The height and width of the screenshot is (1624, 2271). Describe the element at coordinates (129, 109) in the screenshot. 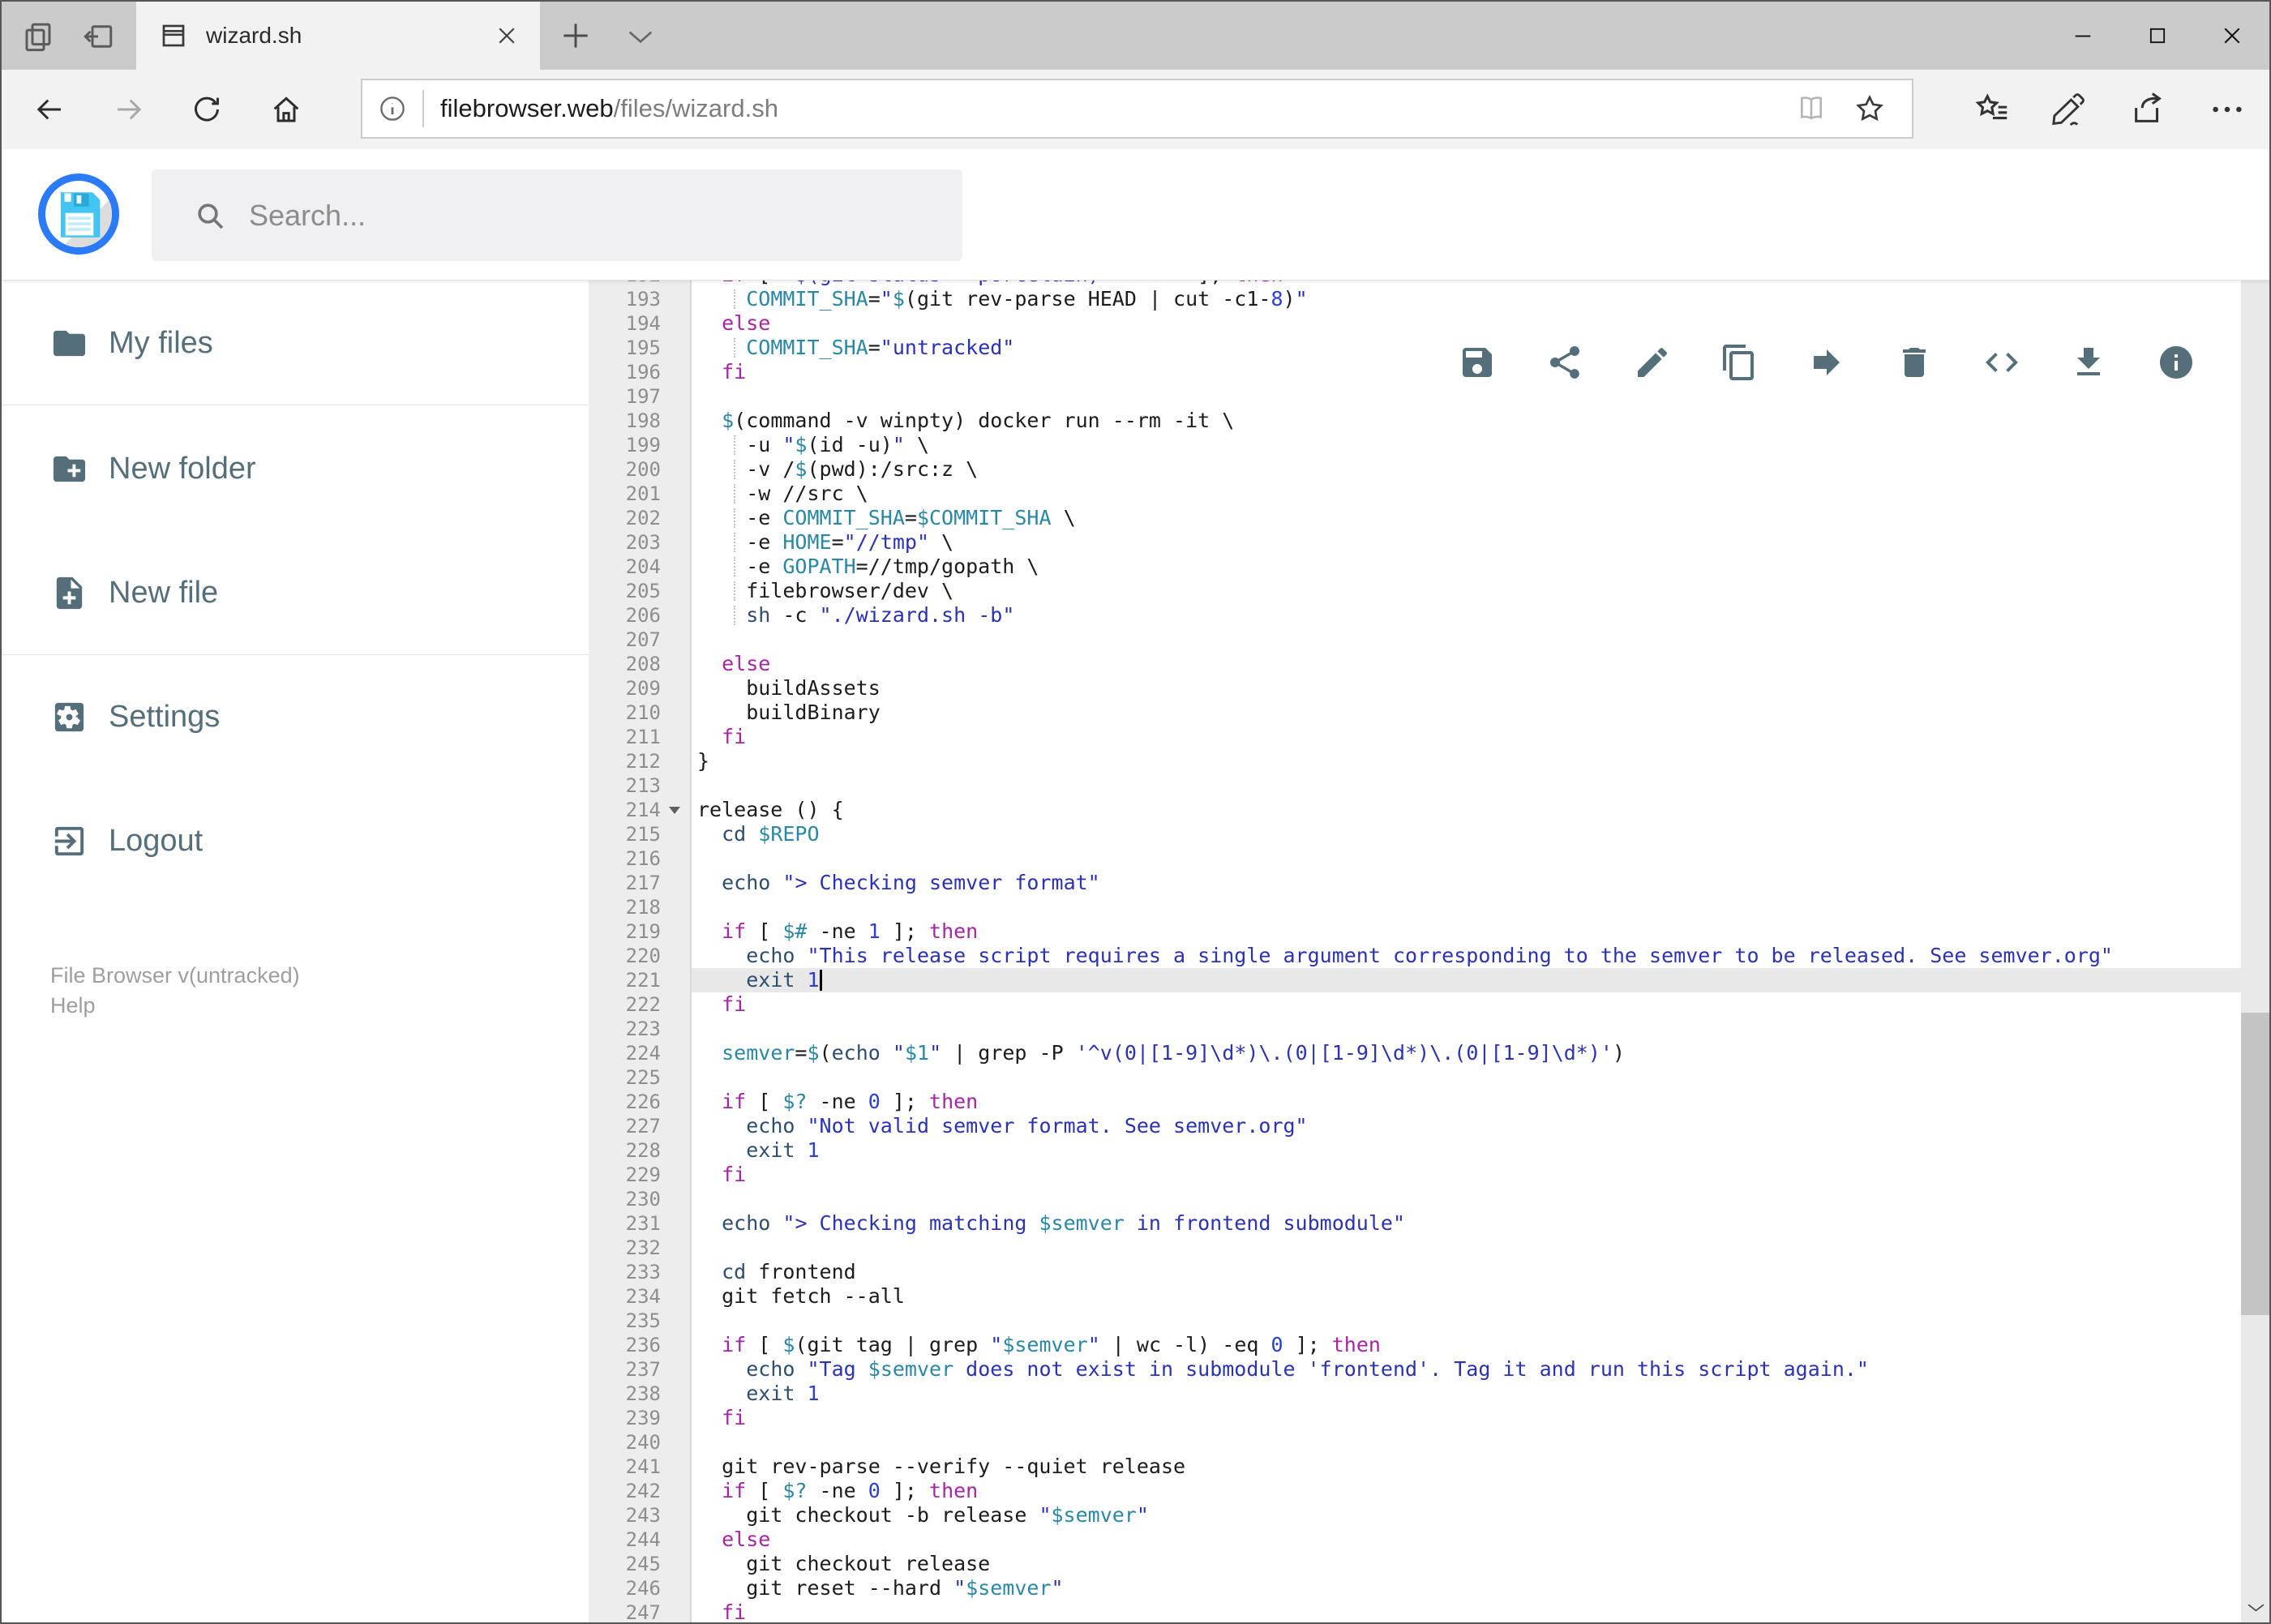

I see `forward-button` at that location.